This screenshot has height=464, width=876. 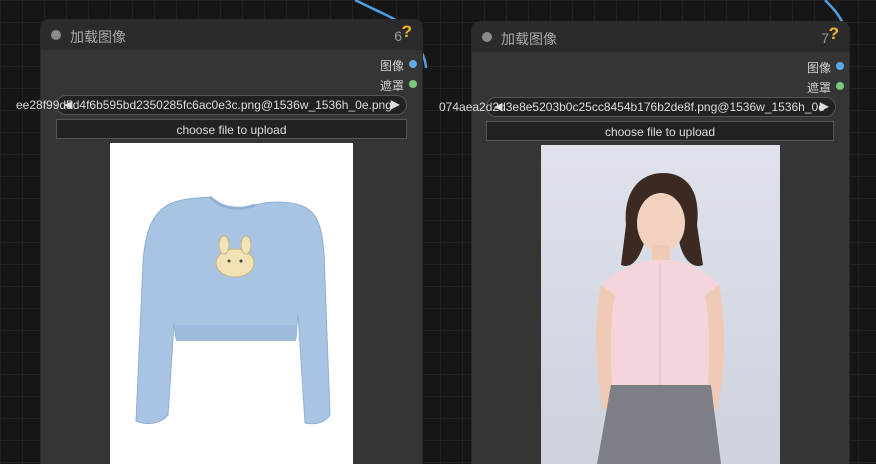 What do you see at coordinates (233, 310) in the screenshot?
I see `sweater-image` at bounding box center [233, 310].